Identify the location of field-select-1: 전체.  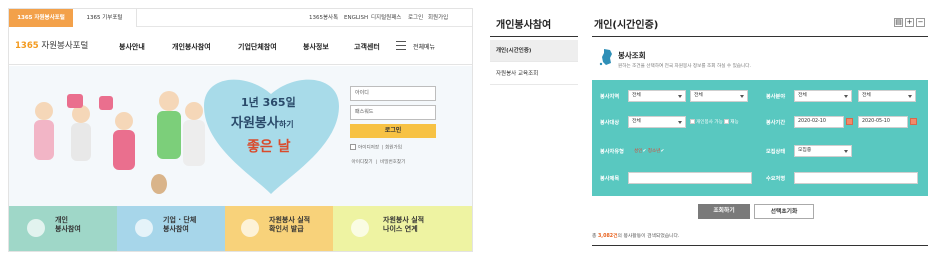
(823, 96).